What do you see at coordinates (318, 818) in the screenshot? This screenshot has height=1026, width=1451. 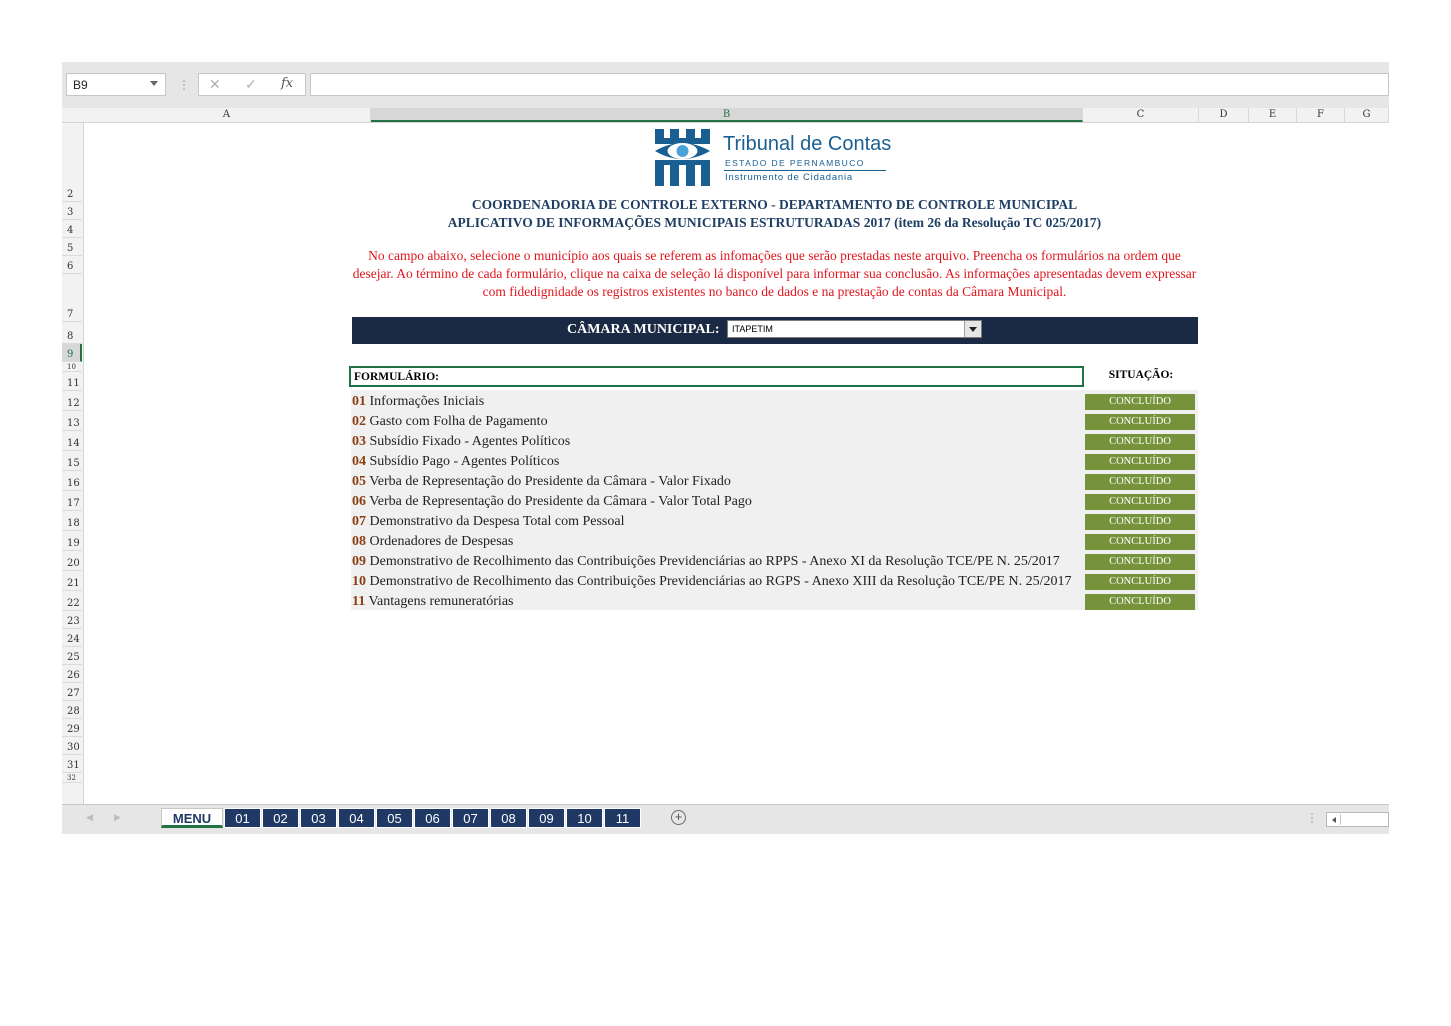 I see `sheet-tab-03: 03` at bounding box center [318, 818].